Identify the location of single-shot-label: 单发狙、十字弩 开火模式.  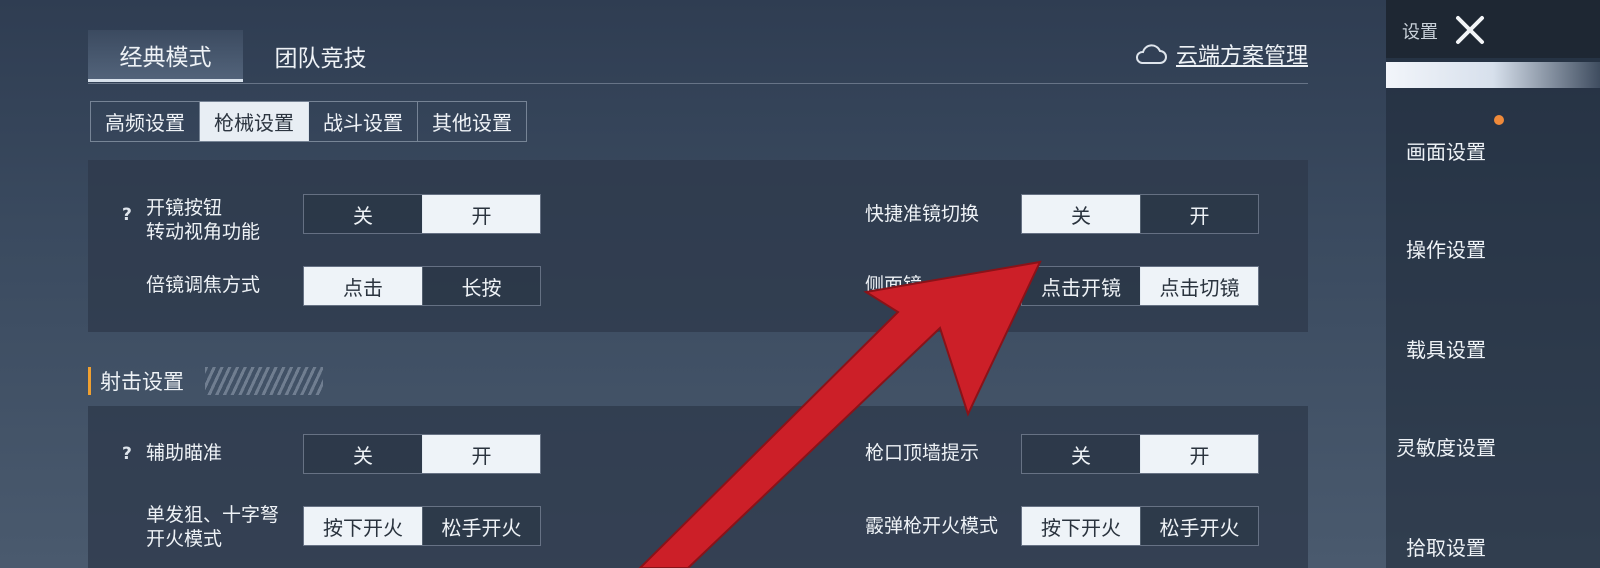
(212, 527).